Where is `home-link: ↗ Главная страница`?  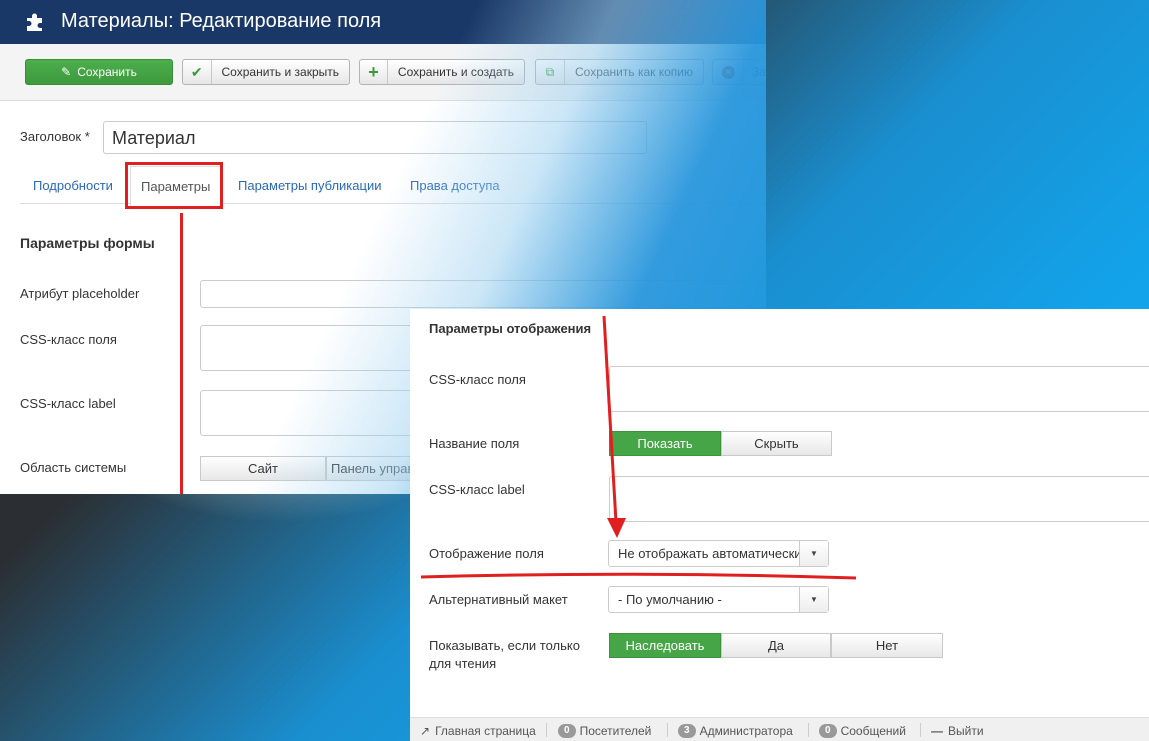
home-link: ↗ Главная страница is located at coordinates (478, 731).